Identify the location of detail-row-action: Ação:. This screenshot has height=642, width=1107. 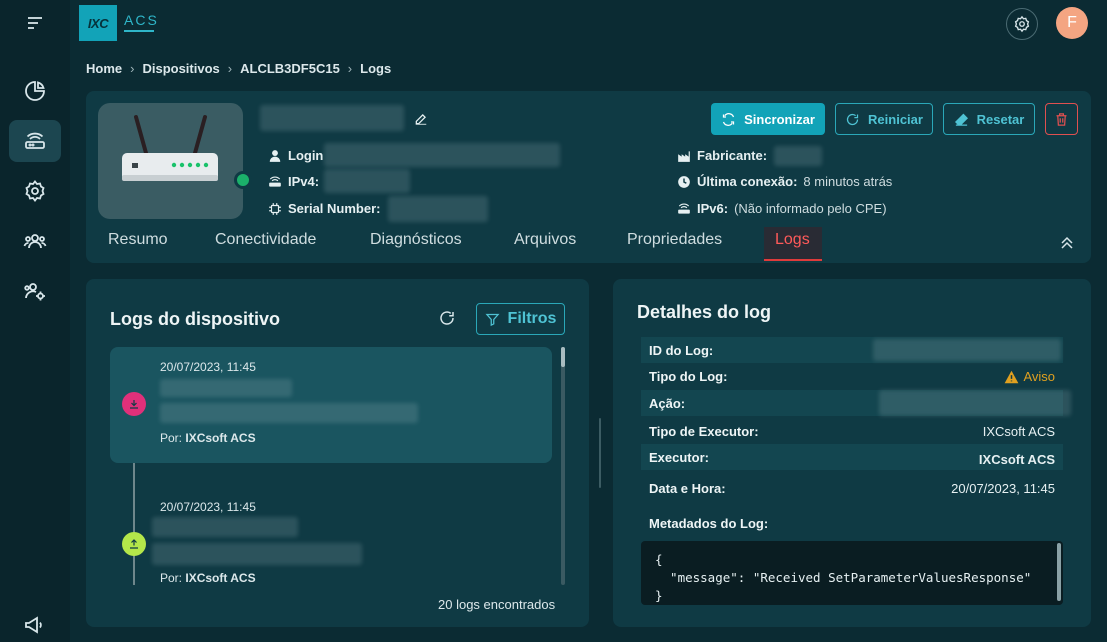
(856, 403).